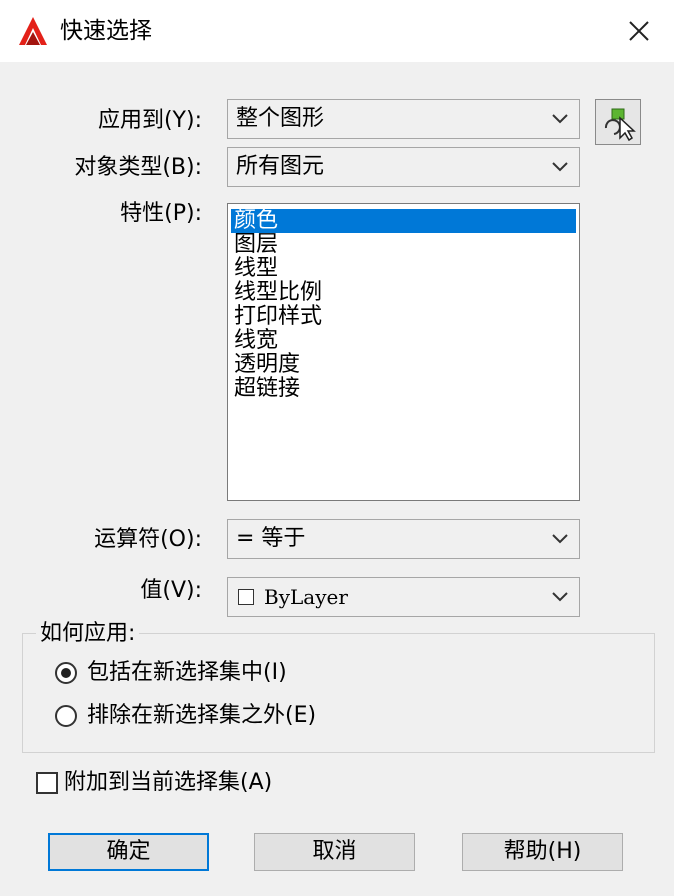 The height and width of the screenshot is (896, 674). I want to click on include-label: 包括在新选择集中(I), so click(187, 673).